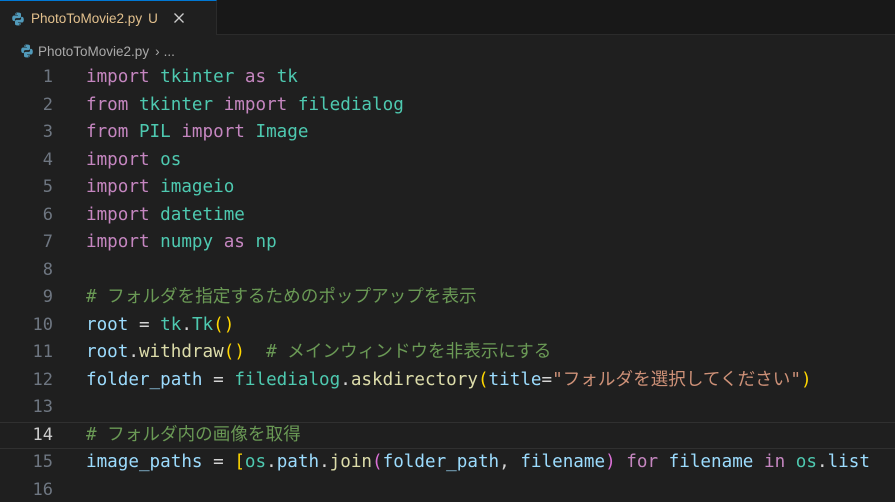  What do you see at coordinates (134, 159) in the screenshot?
I see `code-text: import os` at bounding box center [134, 159].